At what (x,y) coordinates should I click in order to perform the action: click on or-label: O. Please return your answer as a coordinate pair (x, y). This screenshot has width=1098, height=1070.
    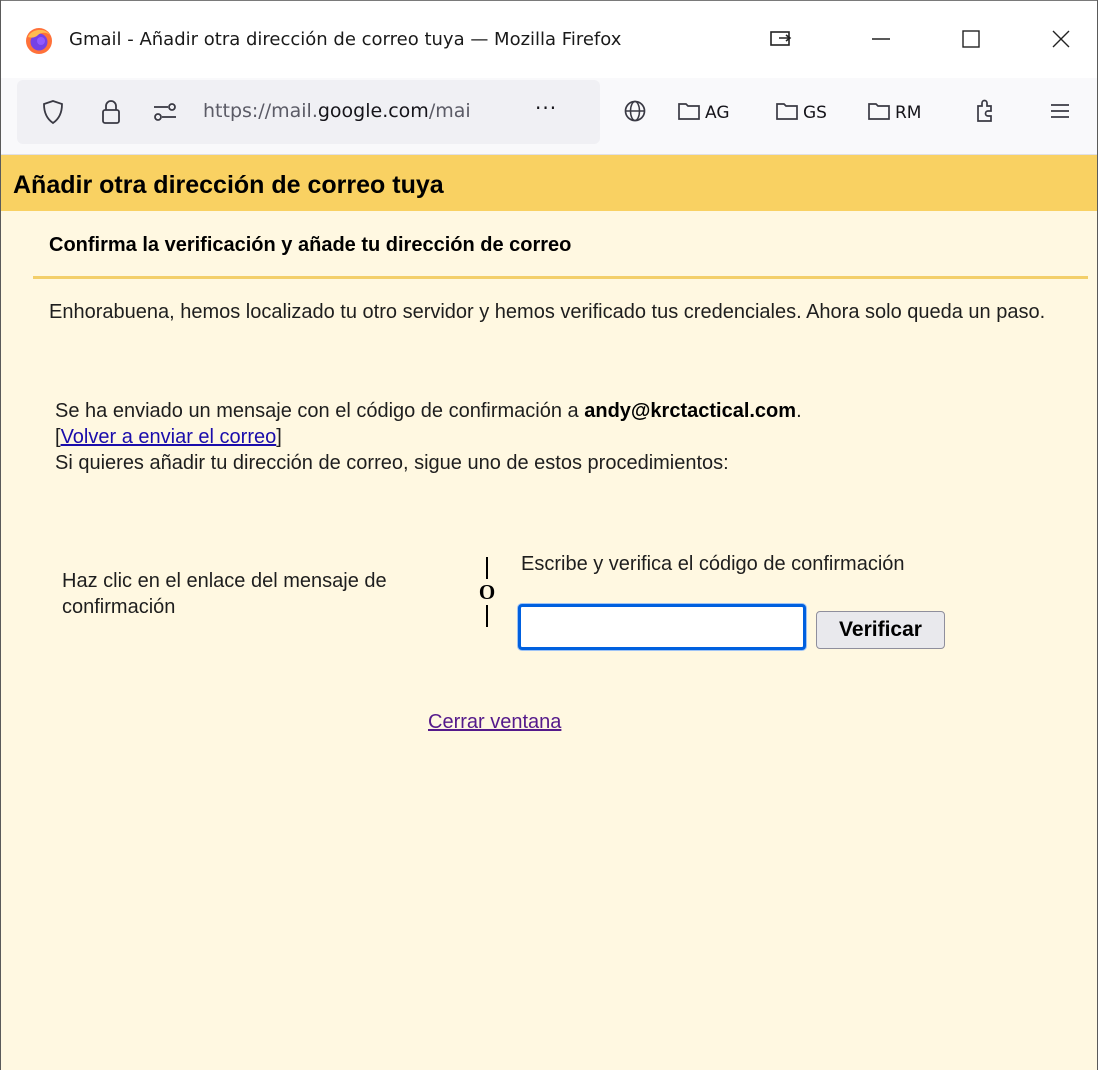
    Looking at the image, I should click on (487, 592).